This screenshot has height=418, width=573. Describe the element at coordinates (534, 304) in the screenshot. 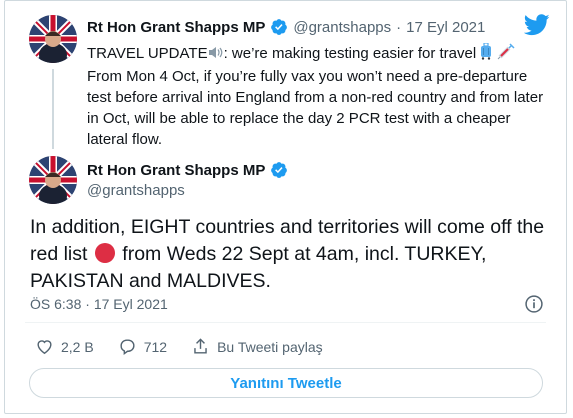

I see `info-icon` at that location.